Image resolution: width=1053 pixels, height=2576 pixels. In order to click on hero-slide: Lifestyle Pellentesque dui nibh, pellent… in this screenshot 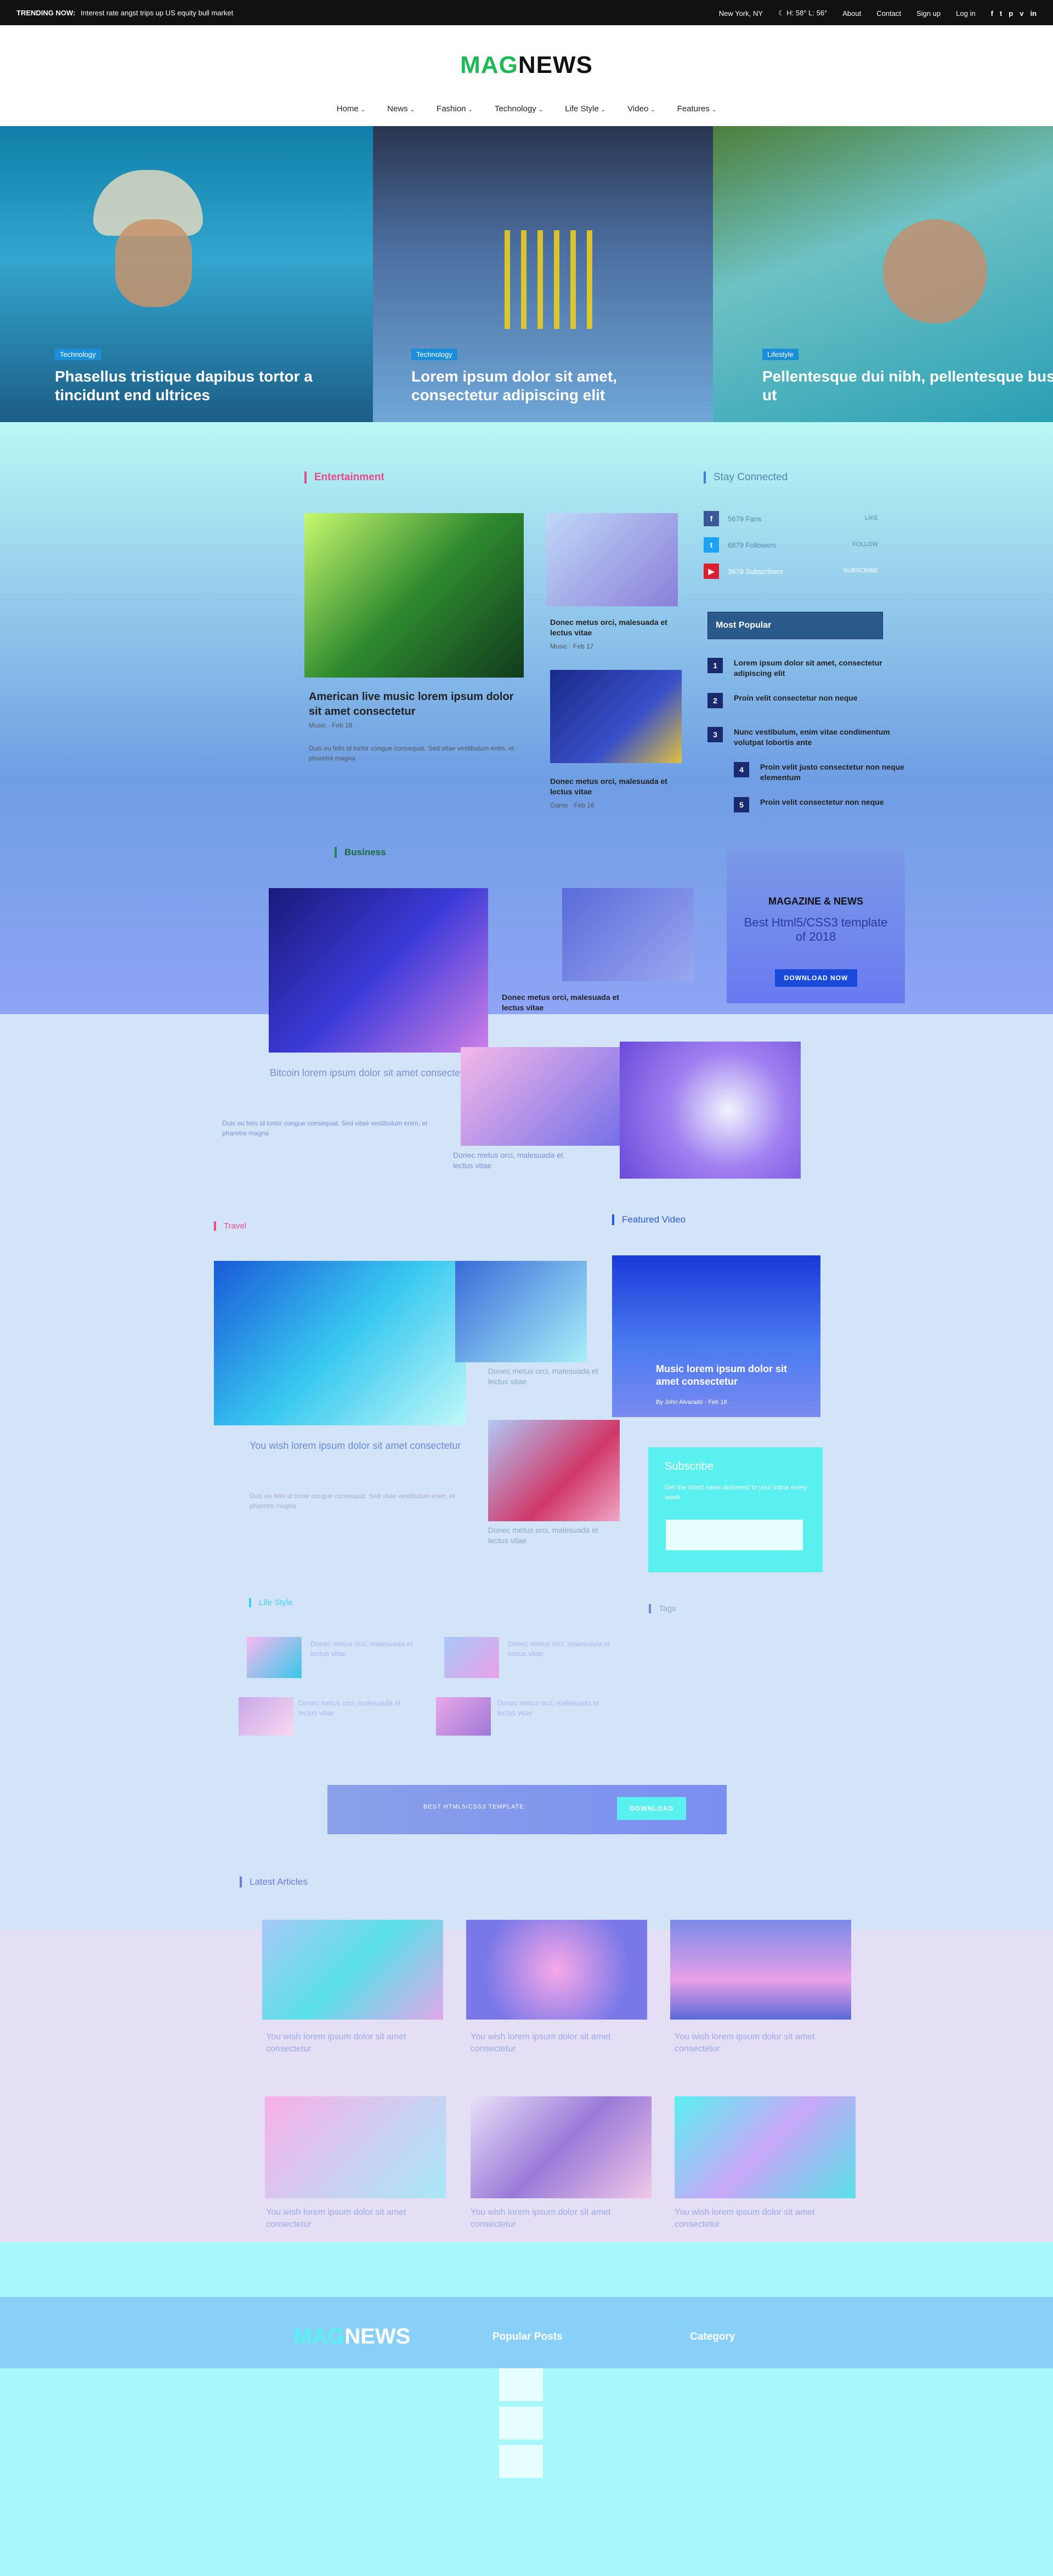, I will do `click(883, 274)`.